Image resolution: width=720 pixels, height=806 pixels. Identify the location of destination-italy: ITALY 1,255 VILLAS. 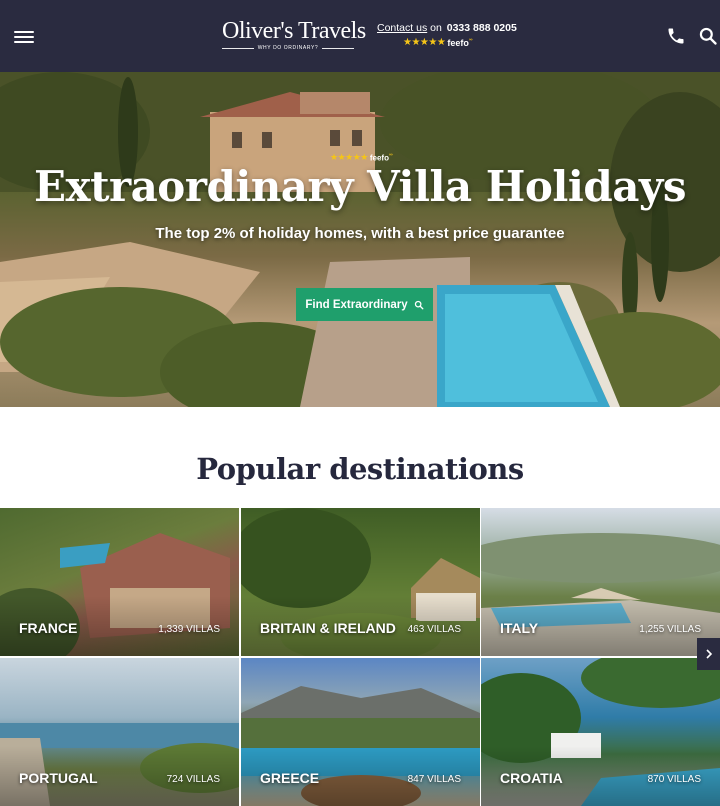
(600, 582).